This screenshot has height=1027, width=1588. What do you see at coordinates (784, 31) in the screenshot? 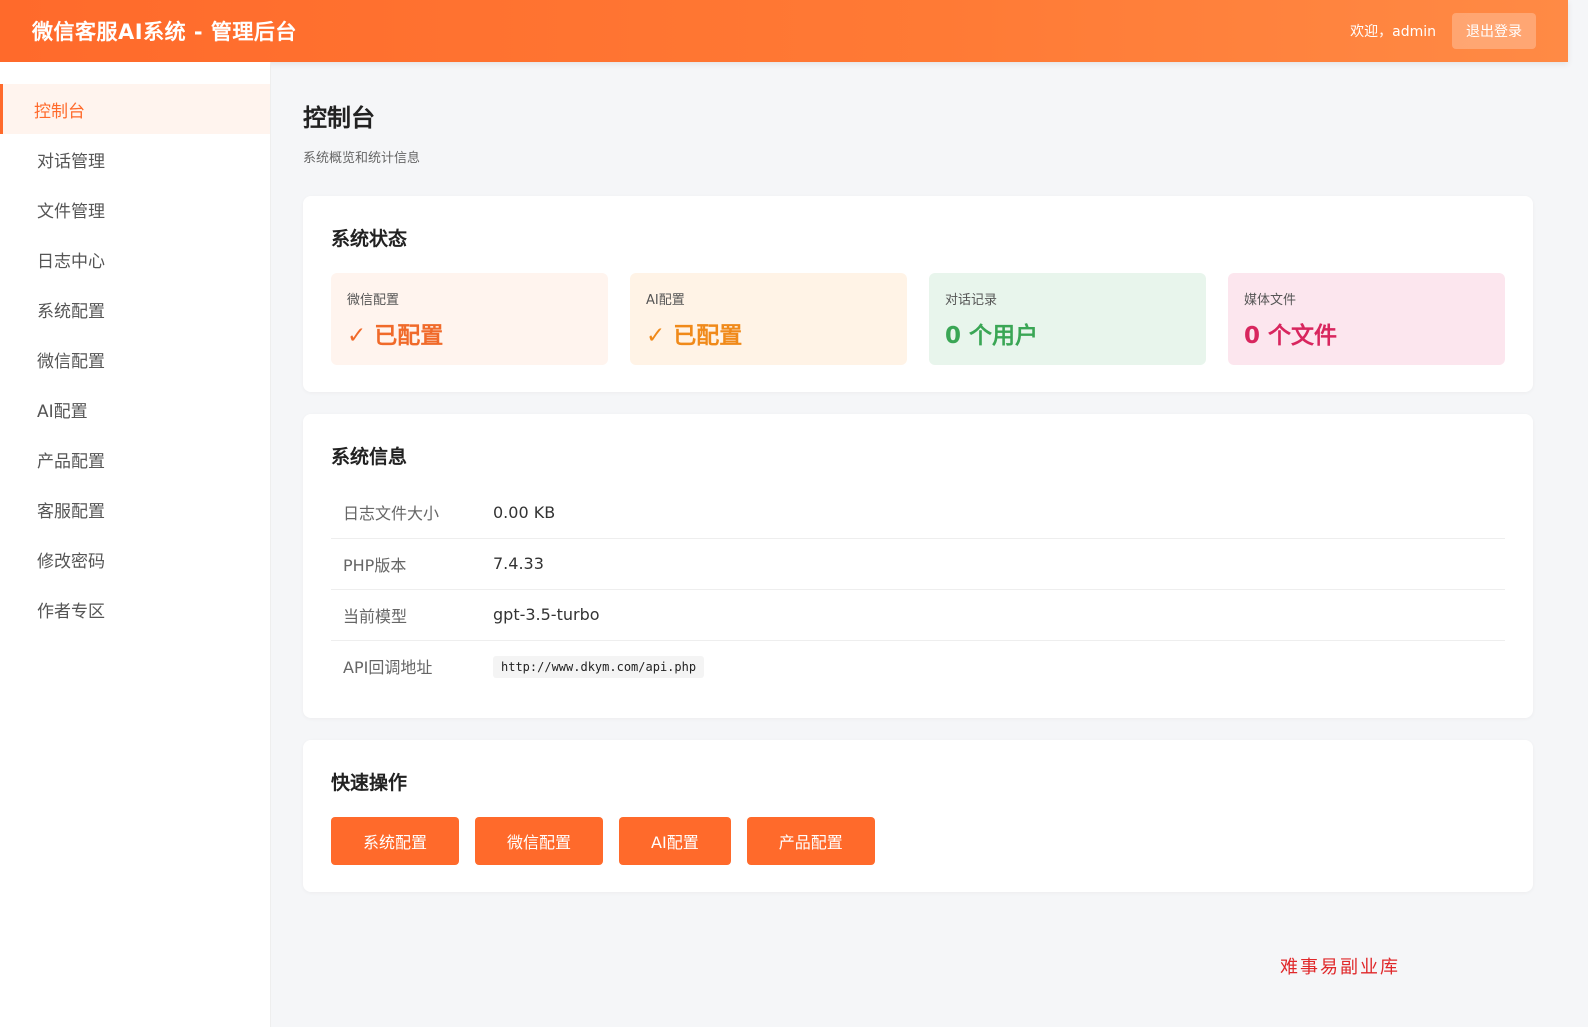
I see `top-header: 微信客服AI系统 - 管理后台 欢迎，admin 退出登录` at bounding box center [784, 31].